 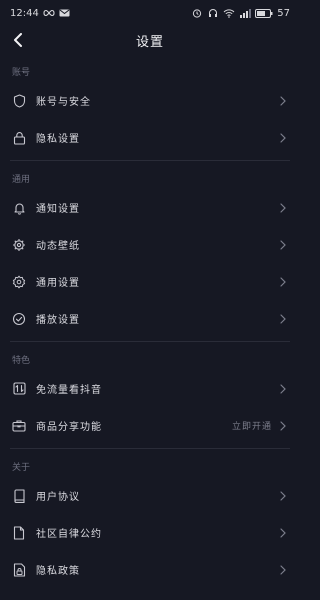 What do you see at coordinates (21, 73) in the screenshot?
I see `section-header-account: 账号` at bounding box center [21, 73].